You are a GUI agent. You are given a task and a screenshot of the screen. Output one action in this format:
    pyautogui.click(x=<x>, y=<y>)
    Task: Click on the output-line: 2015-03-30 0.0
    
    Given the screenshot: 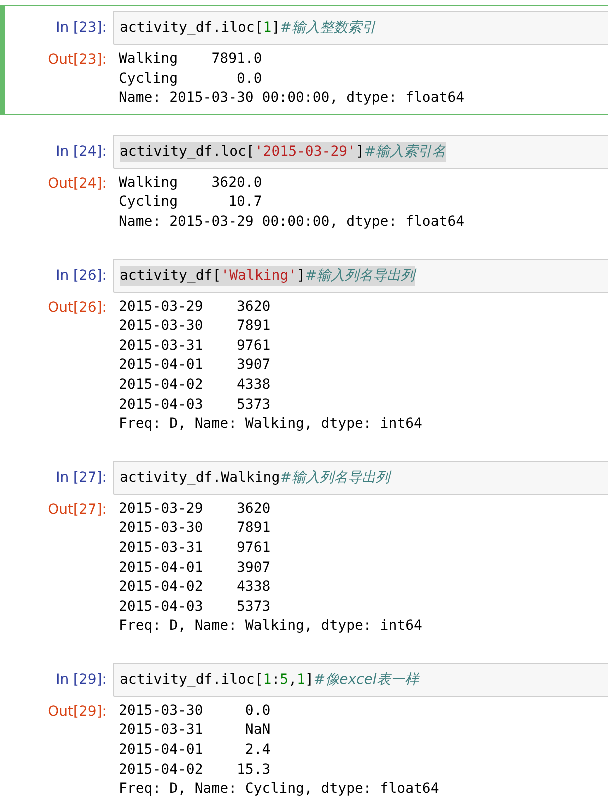 What is the action you would take?
    pyautogui.click(x=195, y=711)
    